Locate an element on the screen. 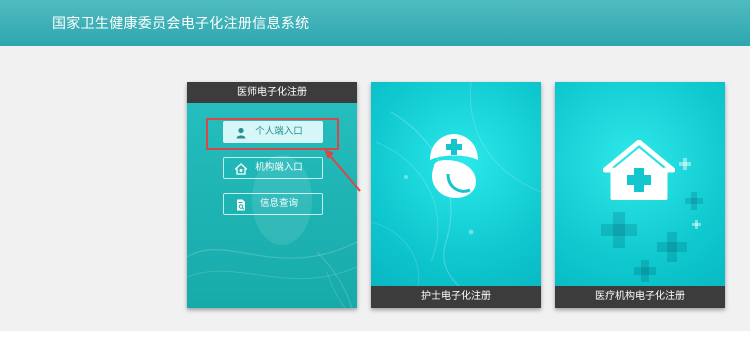 The image size is (756, 337). org-entry-button: 机构端入口 is located at coordinates (273, 168).